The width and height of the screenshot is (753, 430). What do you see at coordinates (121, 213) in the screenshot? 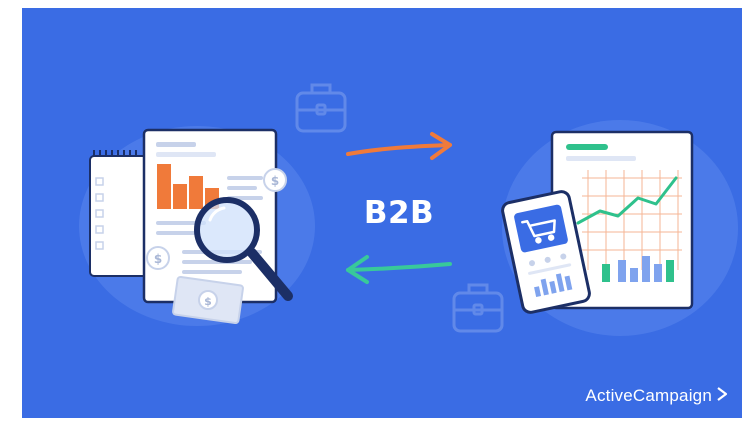
I see `notepad-icon` at bounding box center [121, 213].